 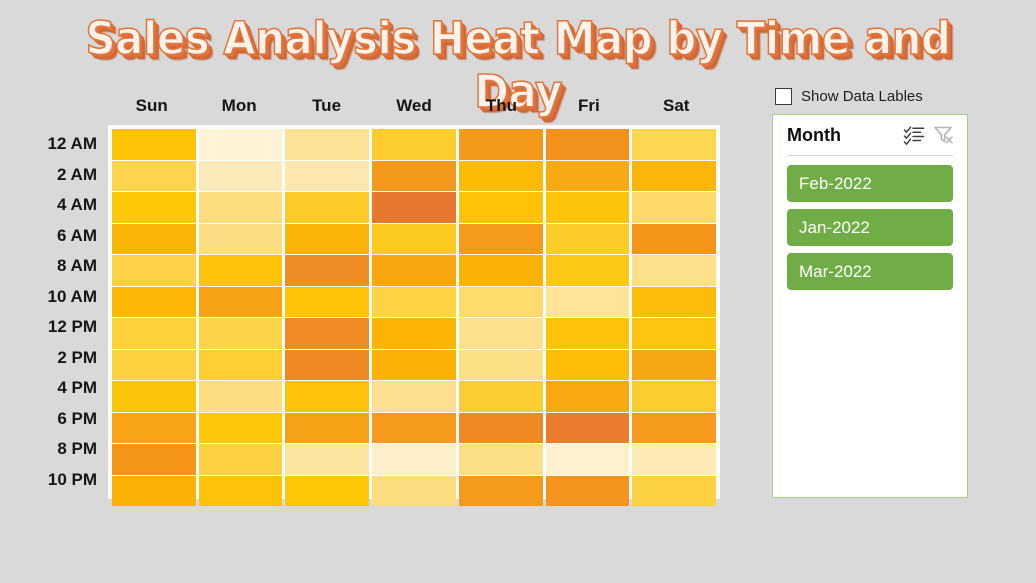 I want to click on heatmap-cell: 0.57, so click(x=154, y=175).